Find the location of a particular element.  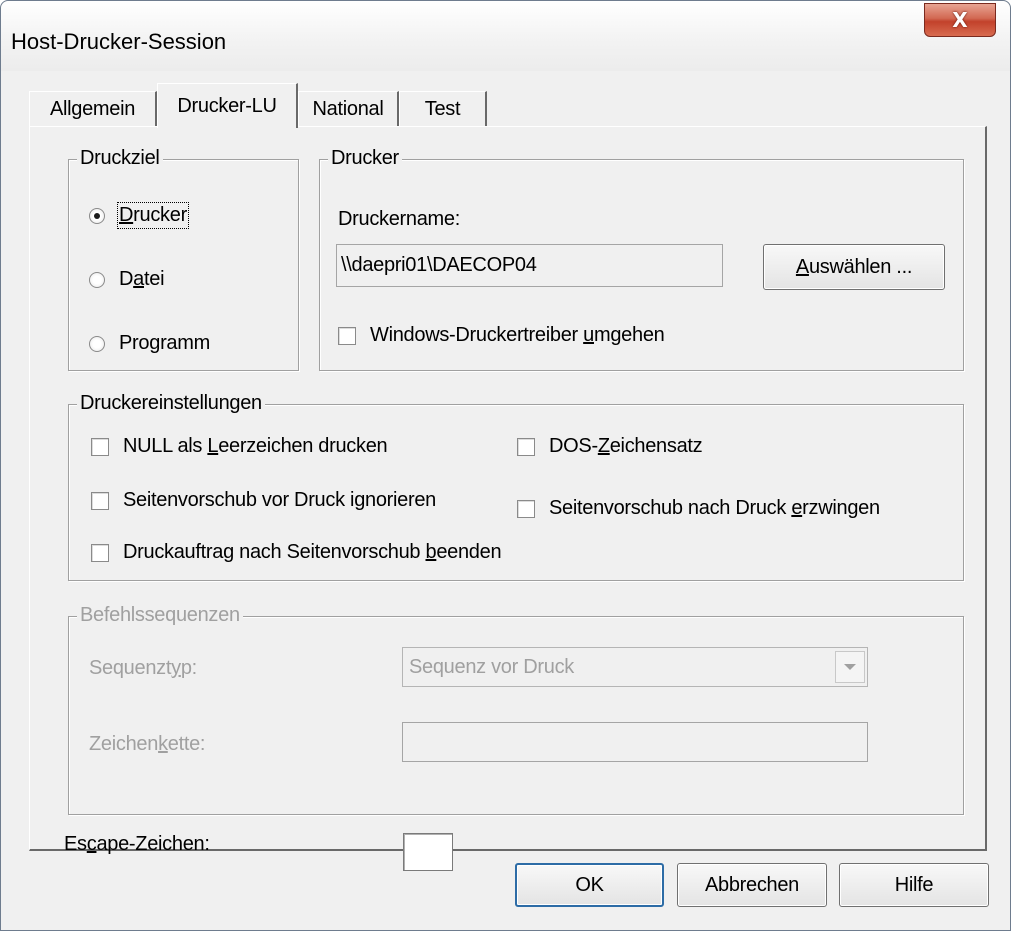

radio-programm: Programm is located at coordinates (149, 343).